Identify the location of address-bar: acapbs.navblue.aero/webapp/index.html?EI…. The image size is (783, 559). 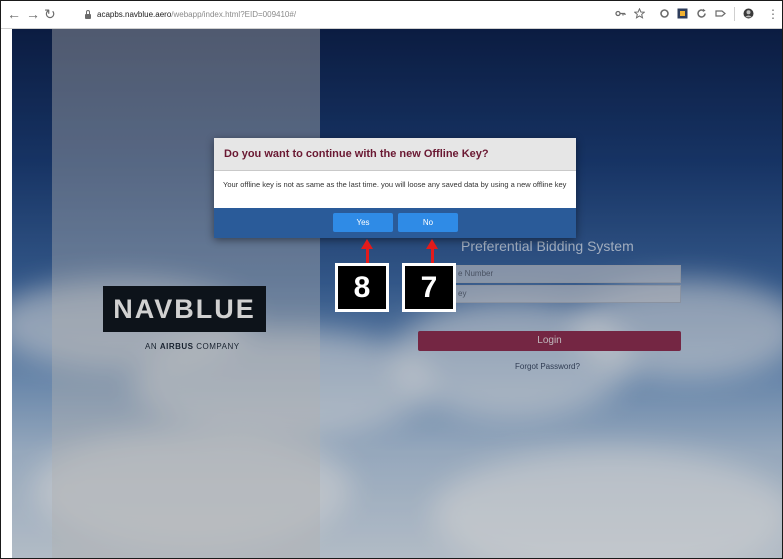
(190, 14).